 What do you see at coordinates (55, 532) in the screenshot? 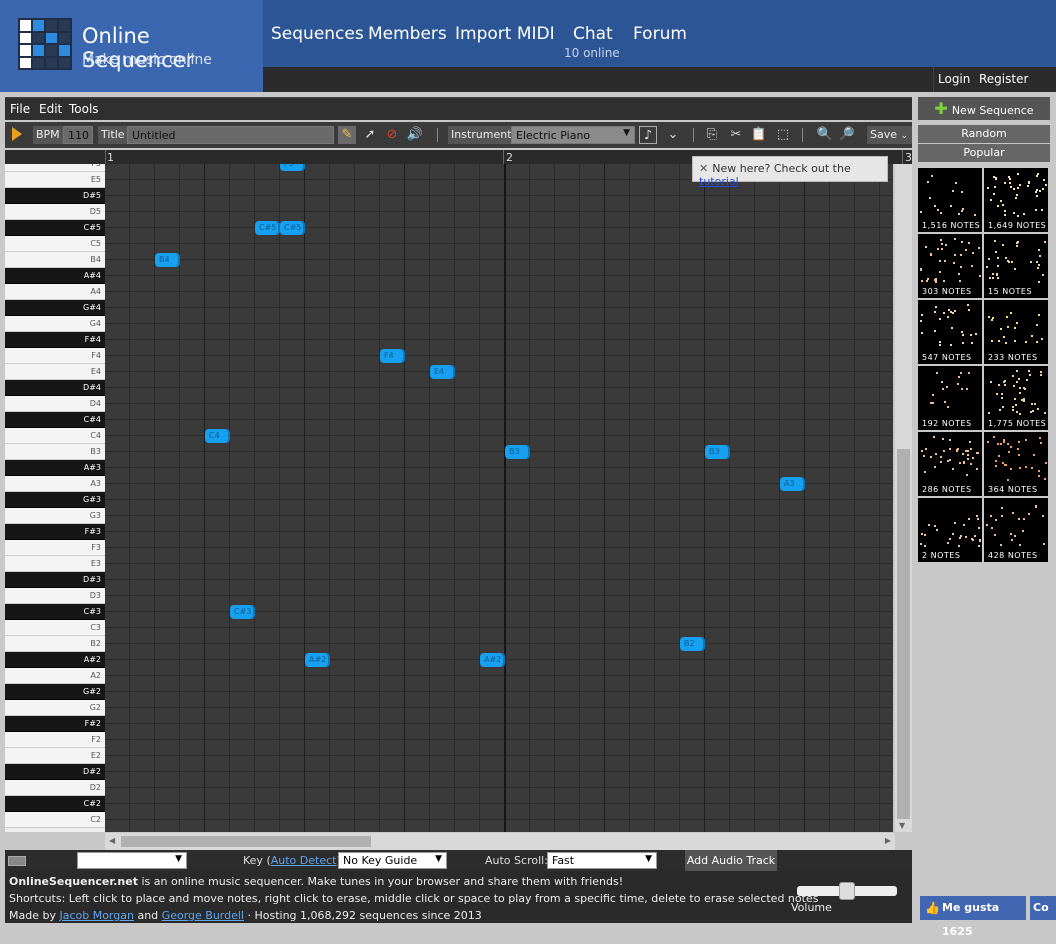
I see `piano-key: F#3` at bounding box center [55, 532].